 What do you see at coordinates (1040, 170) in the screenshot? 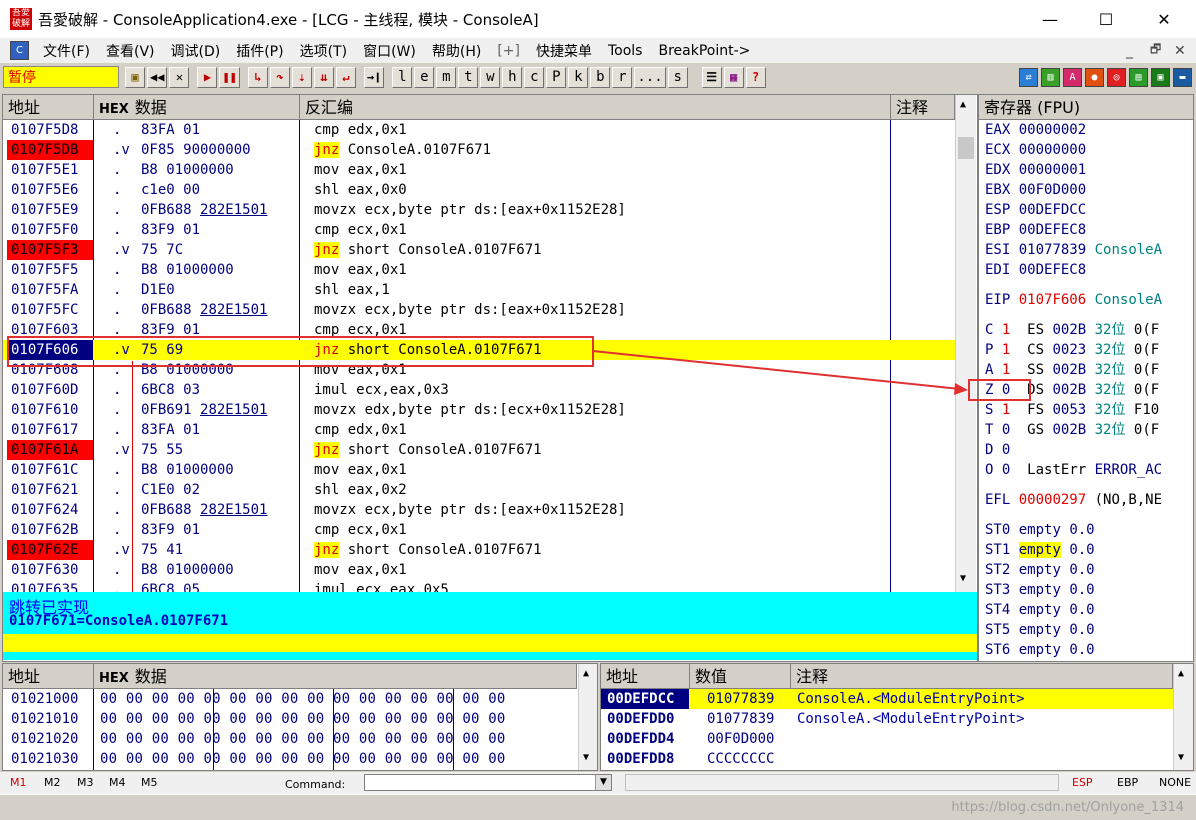
I see `register-row: EDX 00000001` at bounding box center [1040, 170].